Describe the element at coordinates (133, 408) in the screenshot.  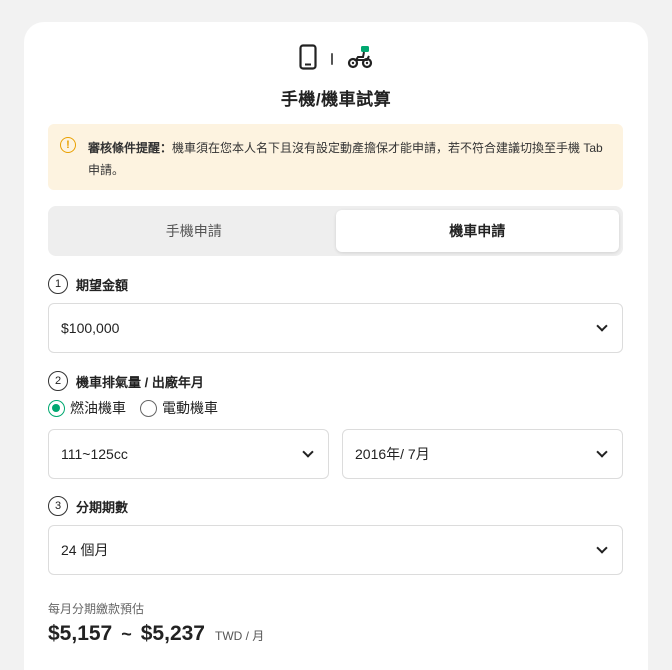
I see `fuel-type-radios: 燃油機車 電動機車` at that location.